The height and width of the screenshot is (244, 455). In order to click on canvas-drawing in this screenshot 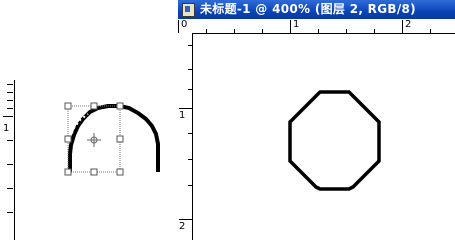, I will do `click(334, 140)`.